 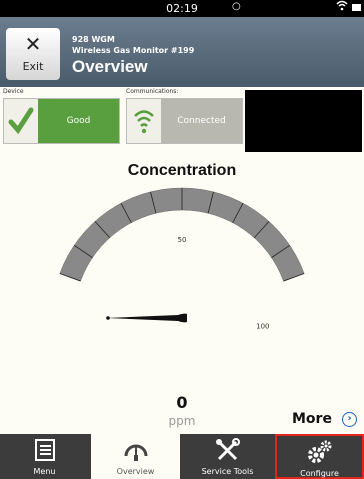 What do you see at coordinates (135, 471) in the screenshot?
I see `tab-label-overview: Overview` at bounding box center [135, 471].